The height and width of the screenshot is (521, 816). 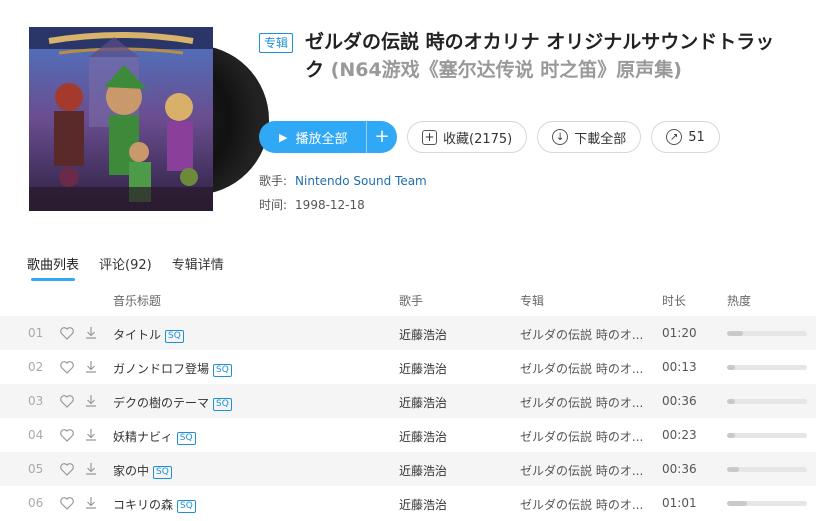 What do you see at coordinates (560, 137) in the screenshot?
I see `download-icon: ↓` at bounding box center [560, 137].